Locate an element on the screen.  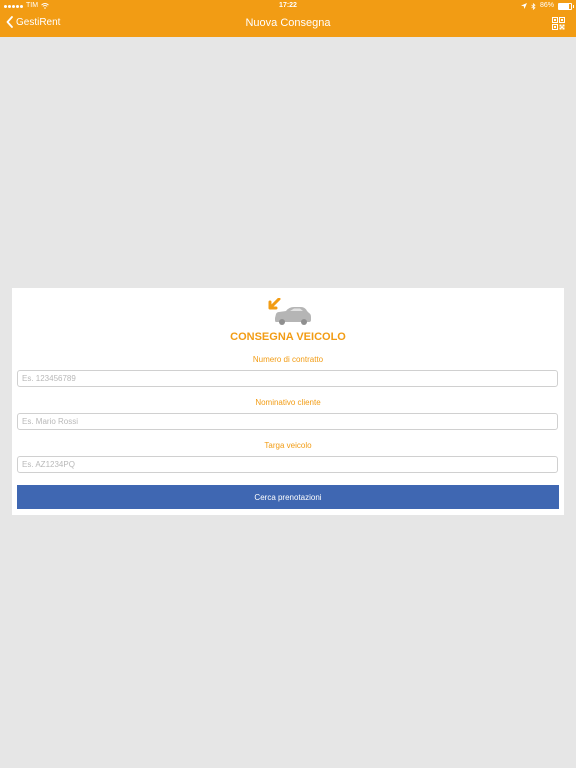
battery-icon is located at coordinates (566, 6).